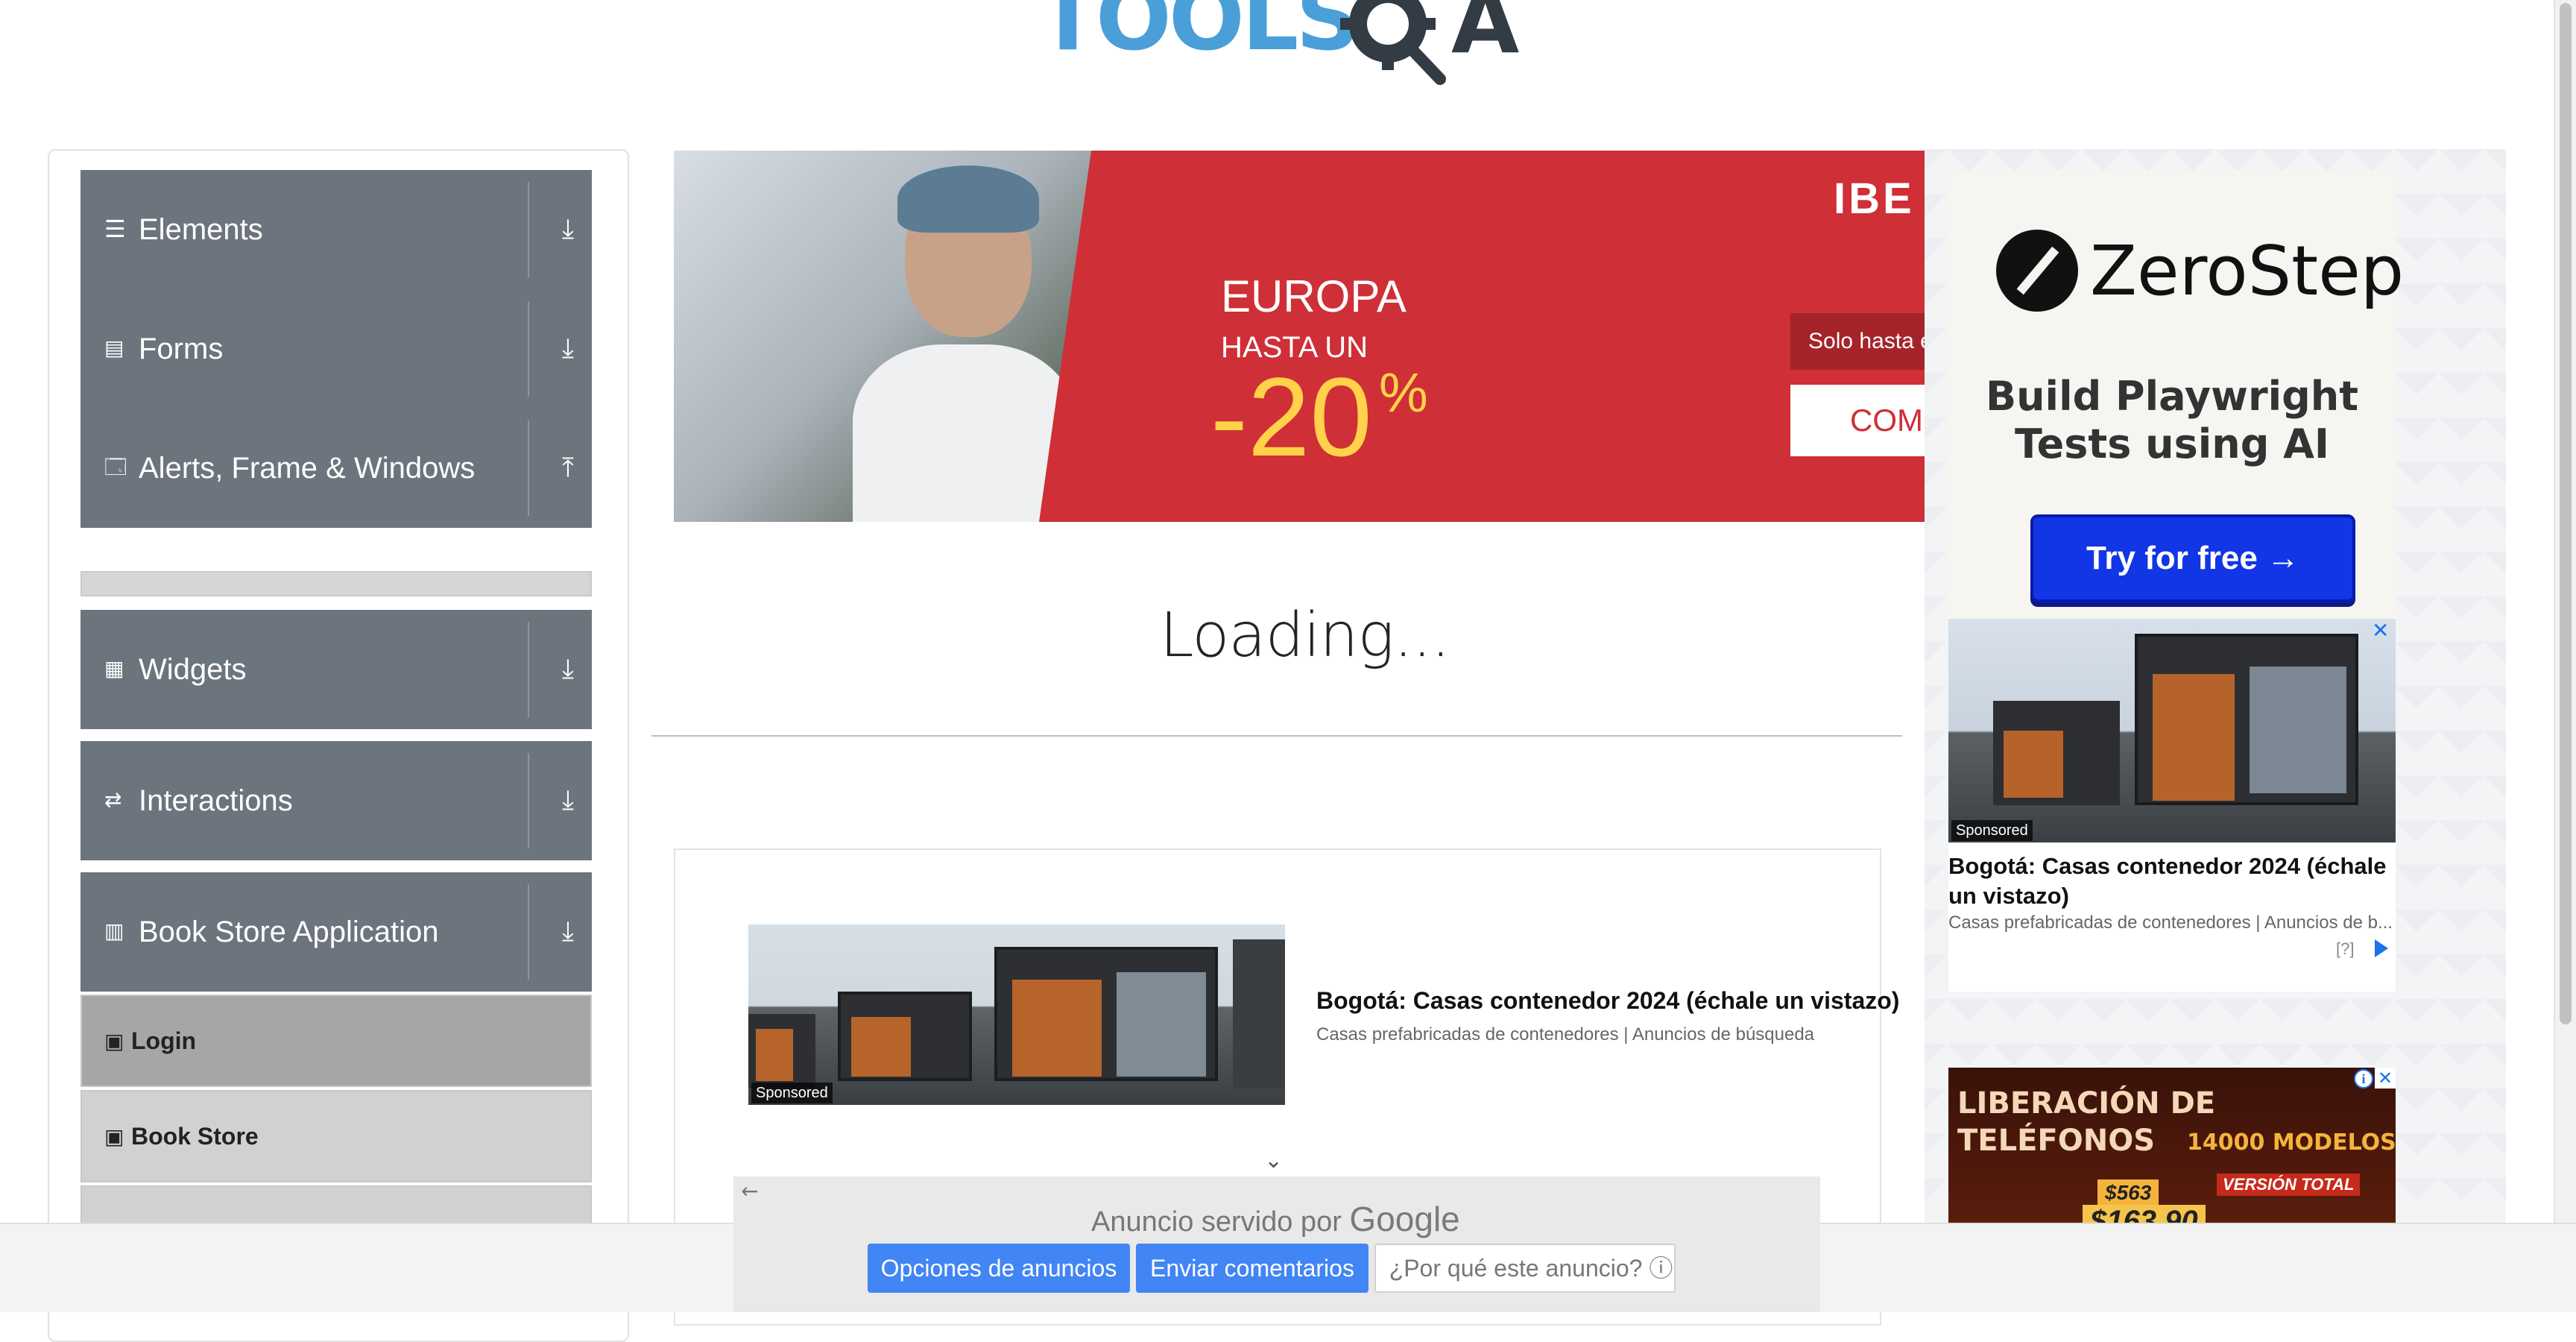  Describe the element at coordinates (999, 1268) in the screenshot. I see `ad-options-button: Opciones de anuncios` at that location.